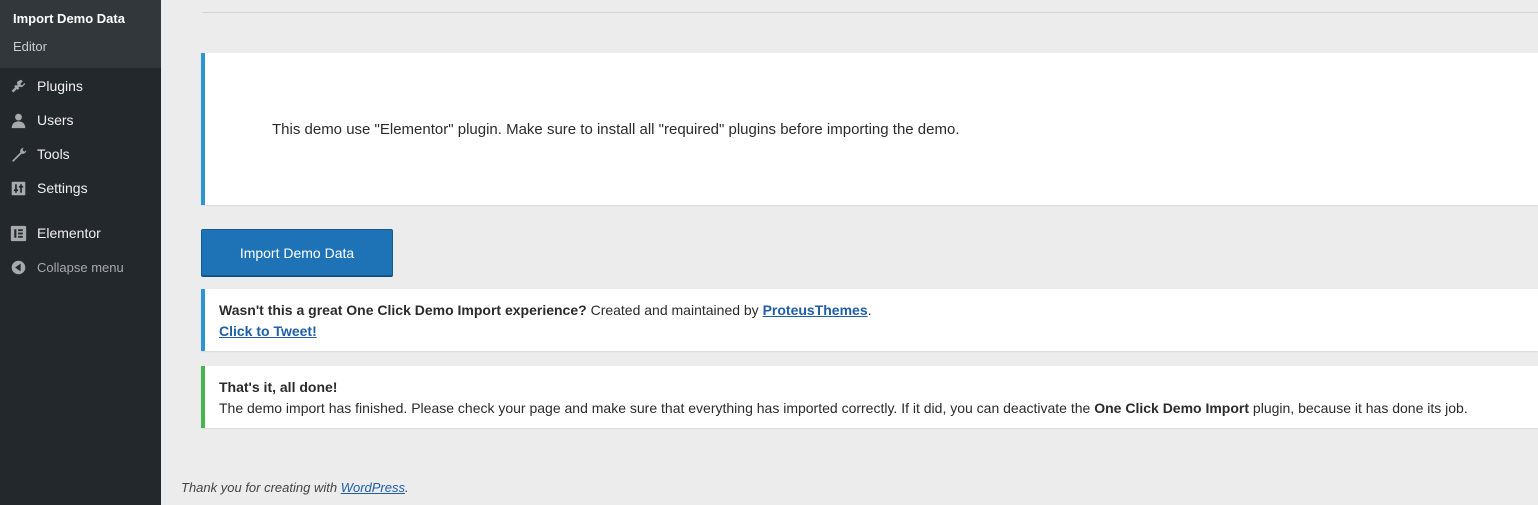 The width and height of the screenshot is (1538, 505). I want to click on elementor-icon, so click(18, 233).